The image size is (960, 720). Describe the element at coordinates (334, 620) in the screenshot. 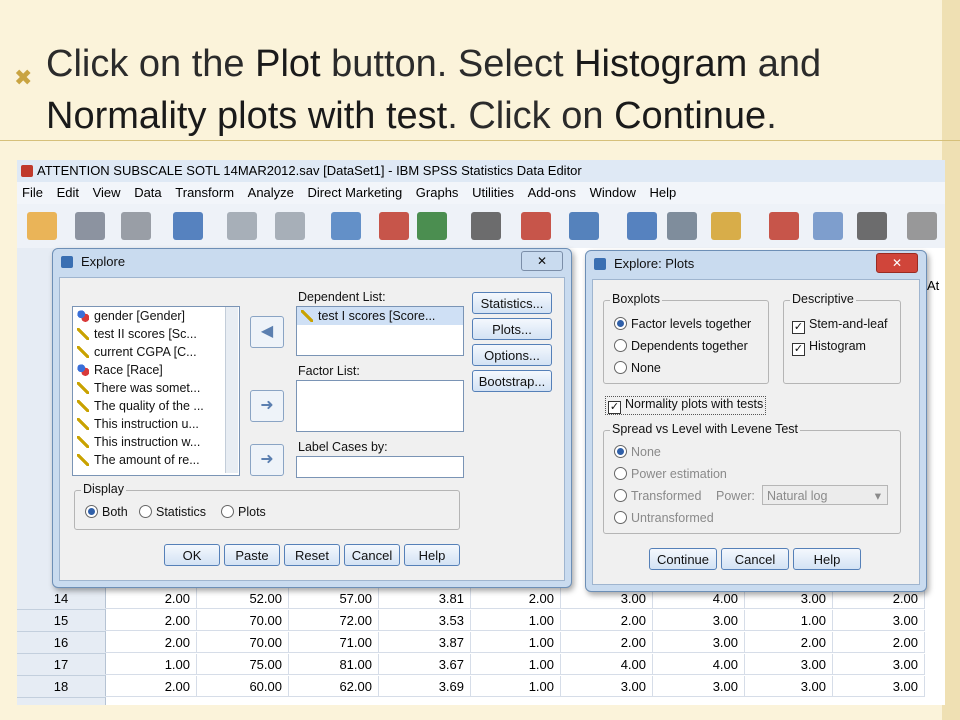

I see `table-cell: 72.00` at that location.